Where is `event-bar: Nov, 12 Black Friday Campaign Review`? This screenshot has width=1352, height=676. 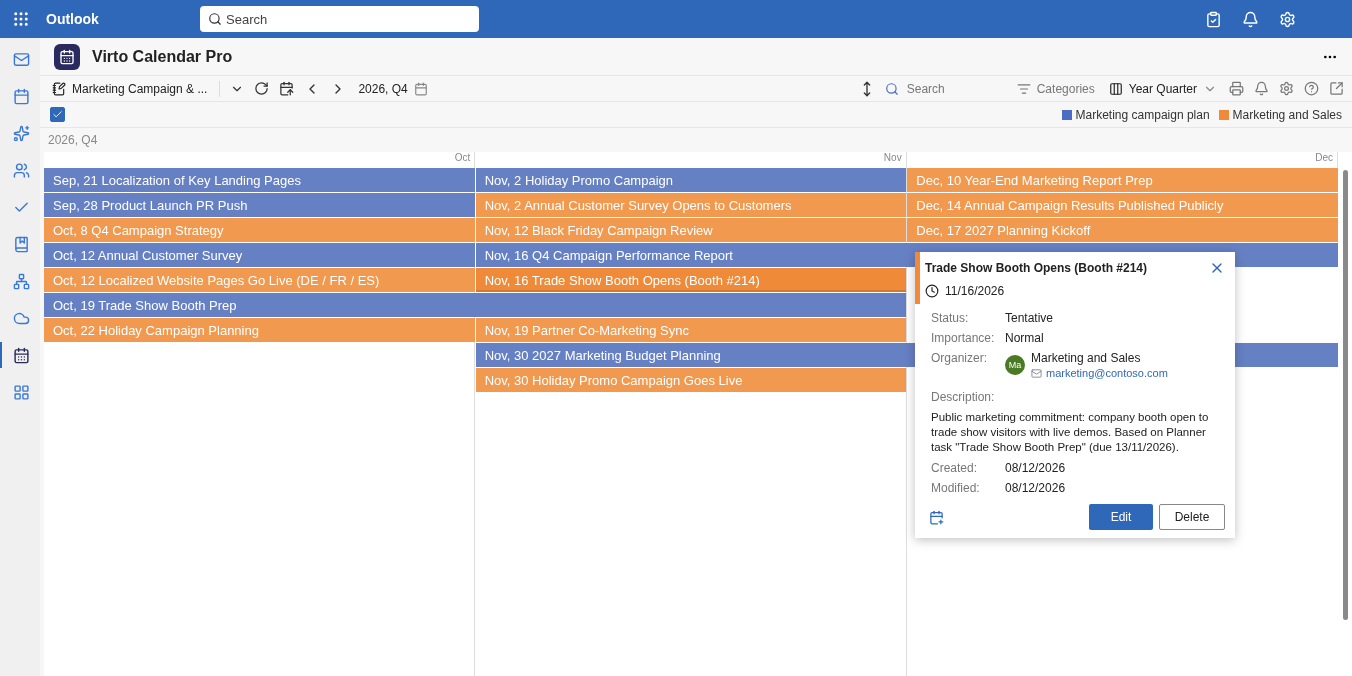 event-bar: Nov, 12 Black Friday Campaign Review is located at coordinates (691, 230).